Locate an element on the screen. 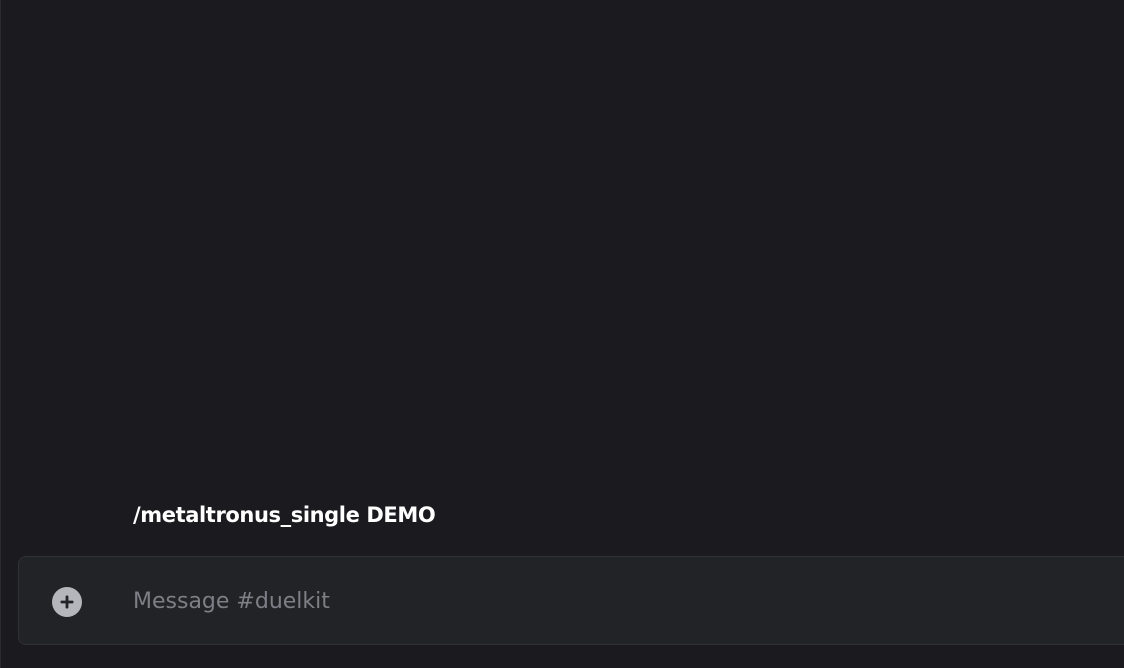  plus-circle-icon is located at coordinates (67, 602).